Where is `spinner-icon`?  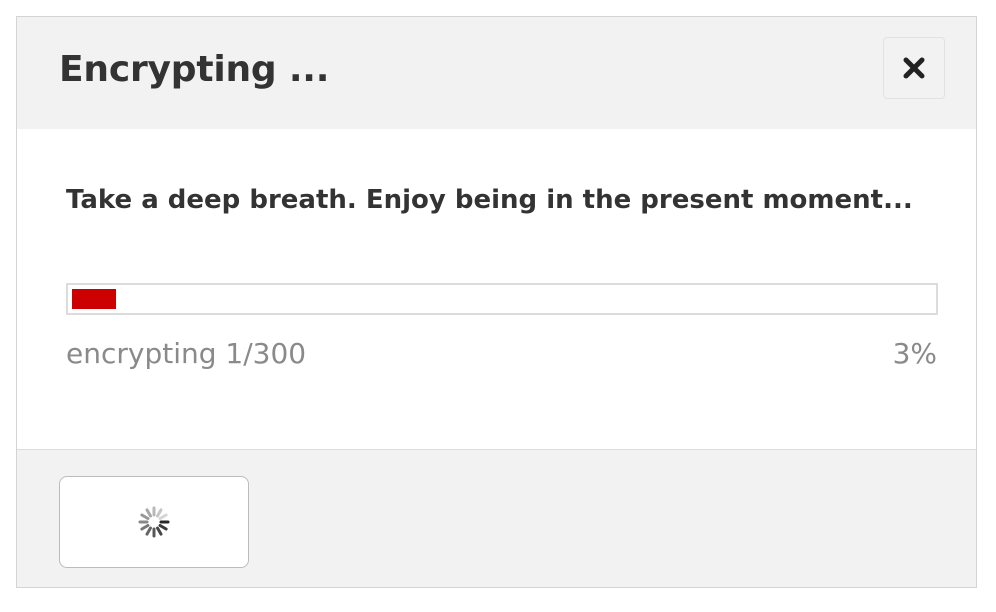
spinner-icon is located at coordinates (154, 522).